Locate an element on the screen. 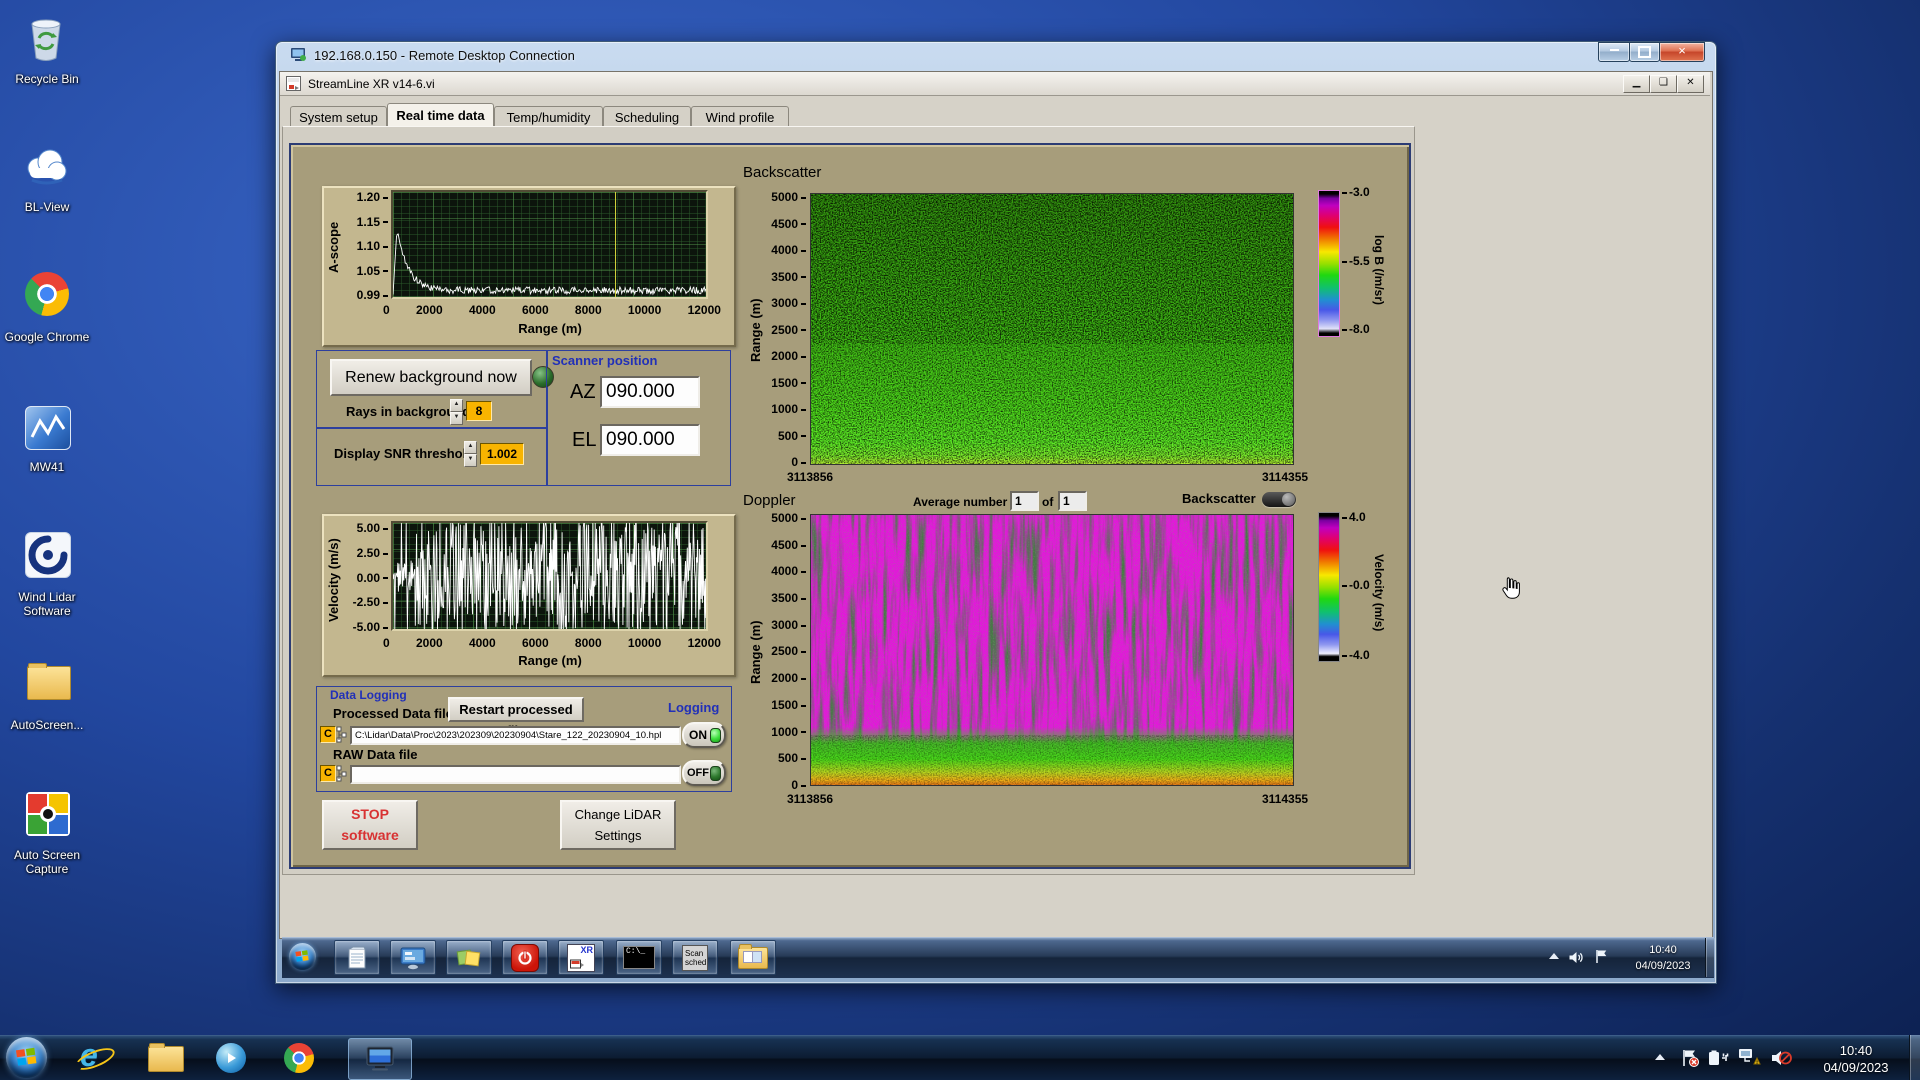 This screenshot has height=1080, width=1920. bs-ytick: 1500 is located at coordinates (788, 383).